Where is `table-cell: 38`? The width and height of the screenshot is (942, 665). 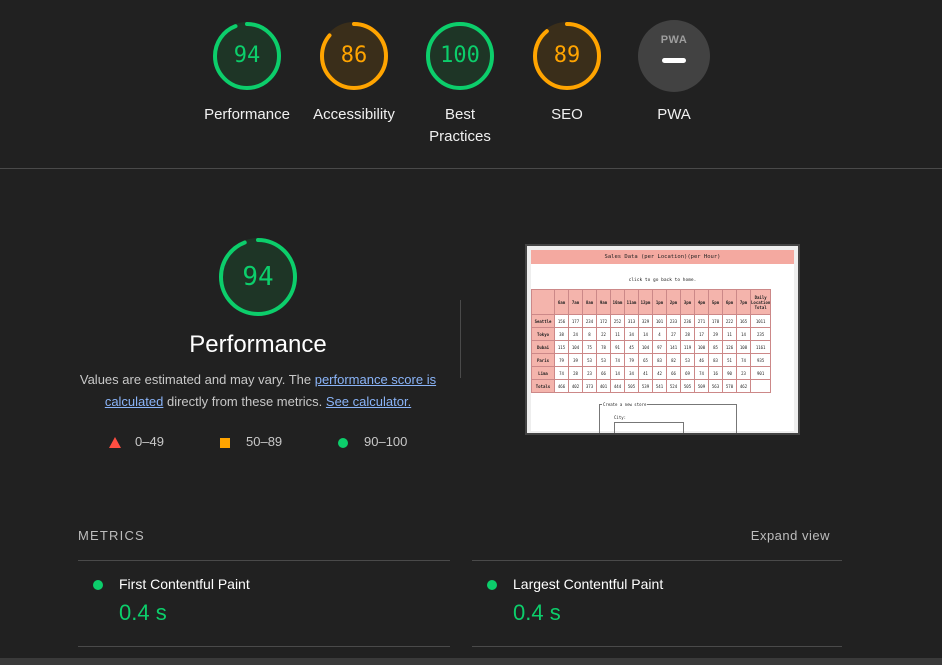 table-cell: 38 is located at coordinates (561, 334).